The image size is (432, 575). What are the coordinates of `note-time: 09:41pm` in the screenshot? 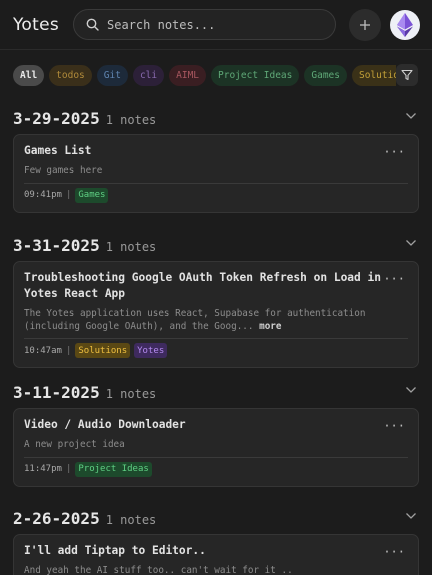 It's located at (43, 195).